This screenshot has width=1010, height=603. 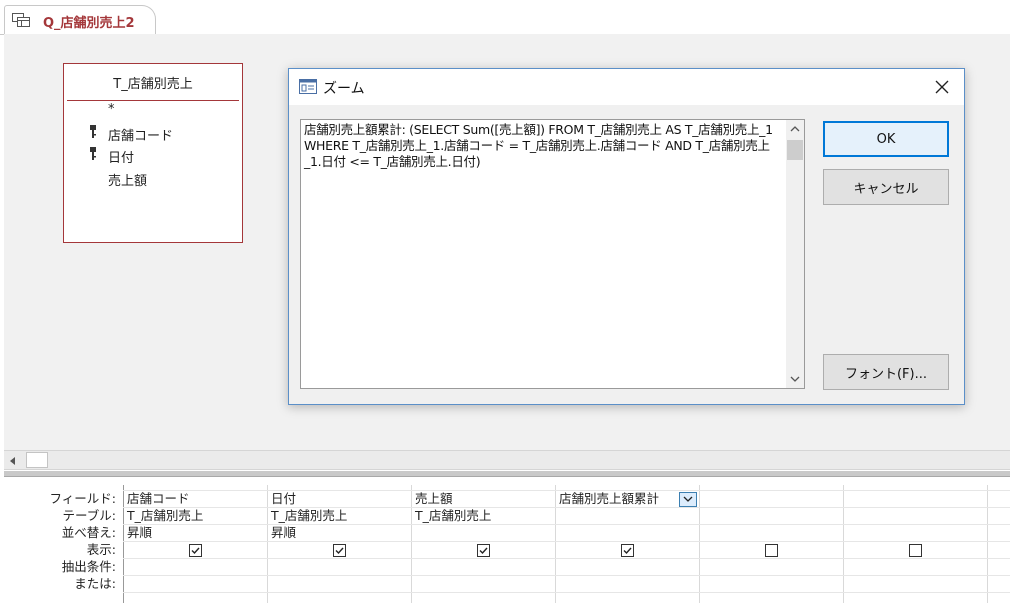 What do you see at coordinates (283, 499) in the screenshot?
I see `grid-cell-field: 日付` at bounding box center [283, 499].